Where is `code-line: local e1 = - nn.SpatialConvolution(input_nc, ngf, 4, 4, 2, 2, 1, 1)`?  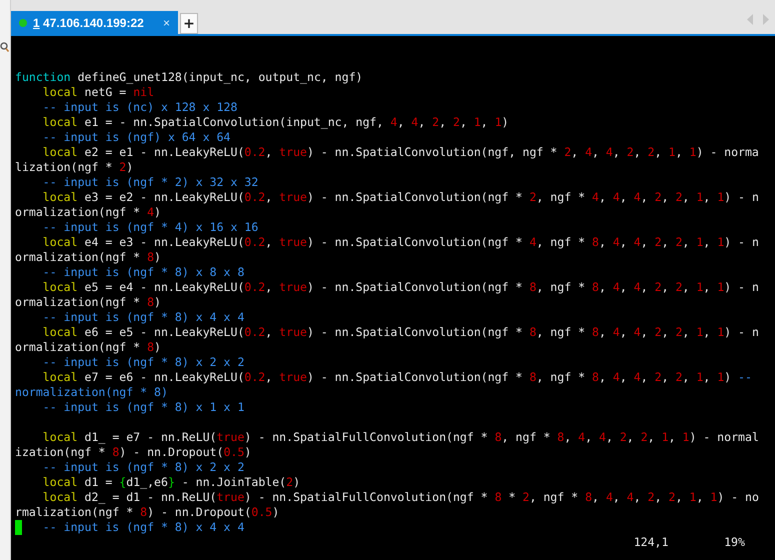
code-line: local e1 = - nn.SpatialConvolution(input_nc, ngf, 4, 4, 2, 2, 1, 1) is located at coordinates (275, 122).